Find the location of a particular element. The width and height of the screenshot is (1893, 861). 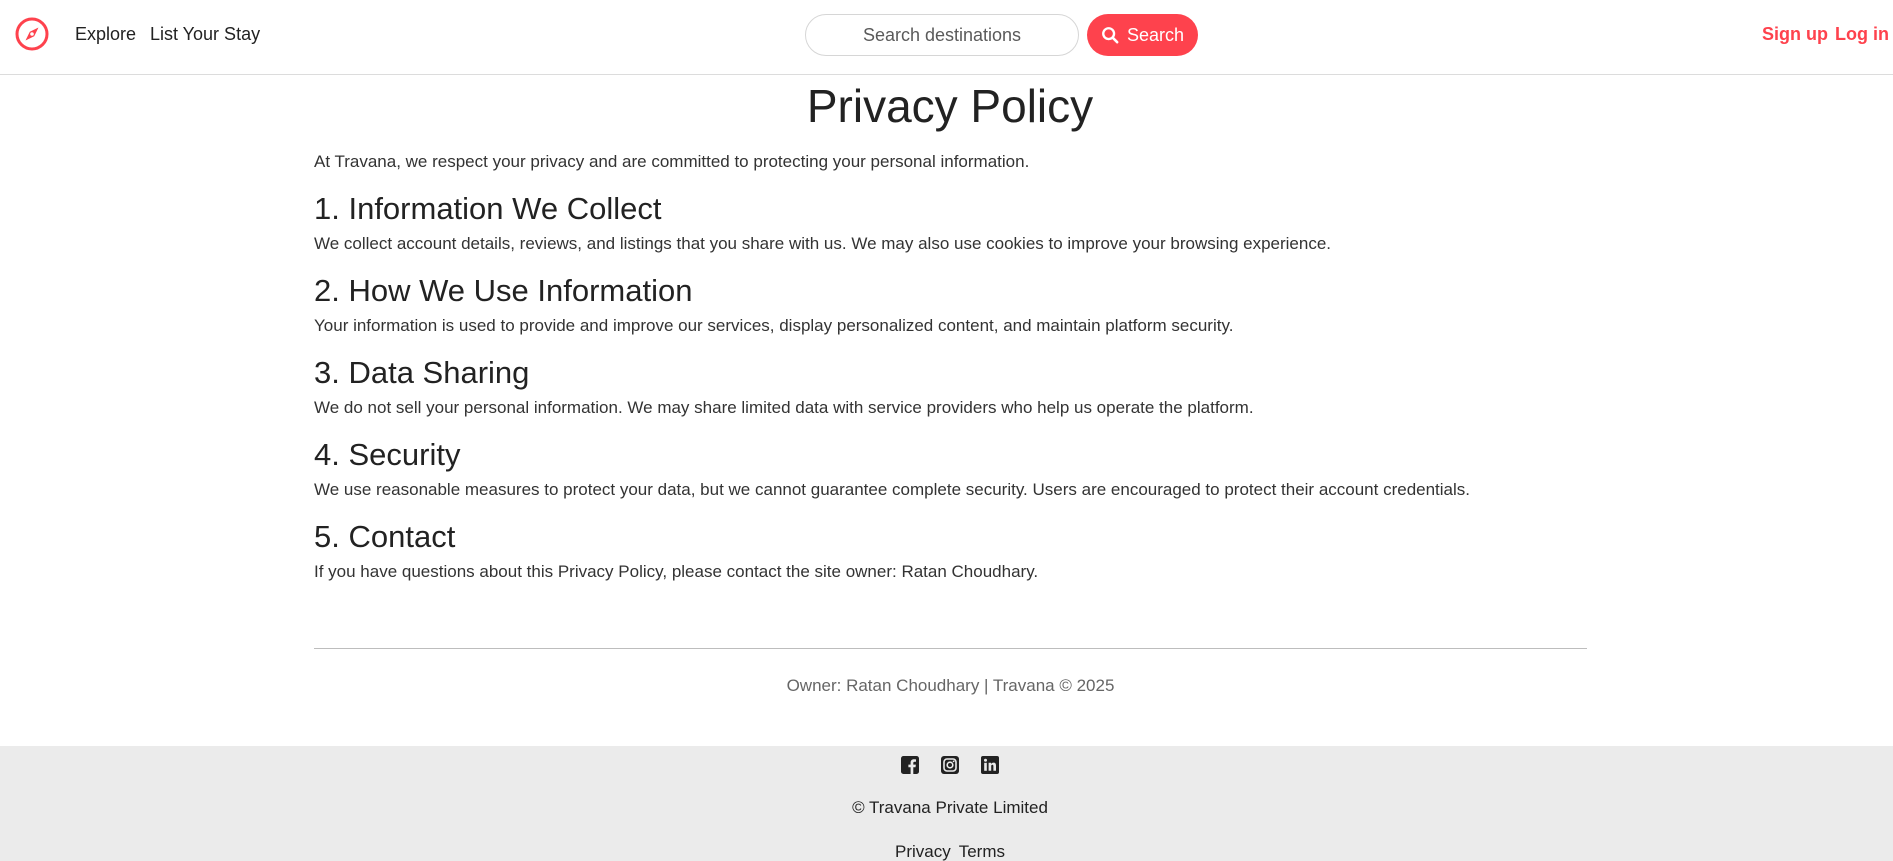

footer: © Travana Private Limited Privacy Terms is located at coordinates (946, 803).